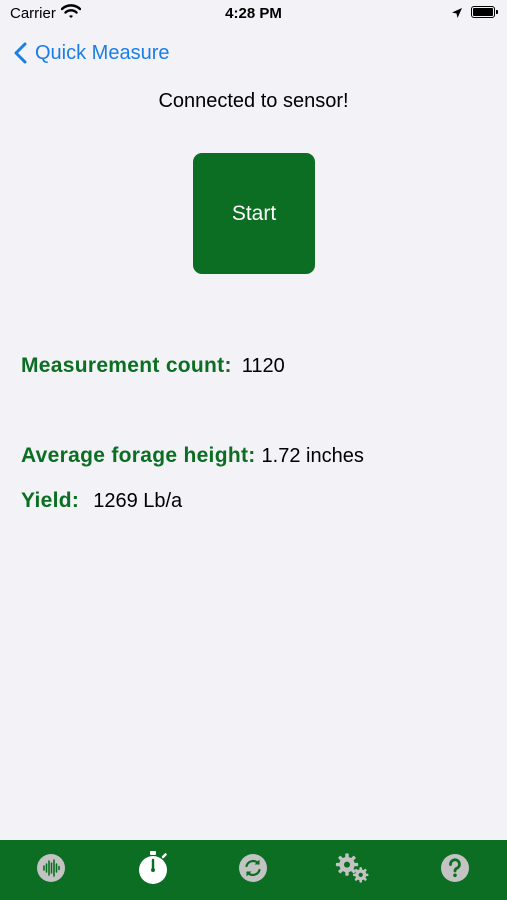 The width and height of the screenshot is (507, 900). What do you see at coordinates (138, 501) in the screenshot?
I see `yield-value: 1269 Lb/a` at bounding box center [138, 501].